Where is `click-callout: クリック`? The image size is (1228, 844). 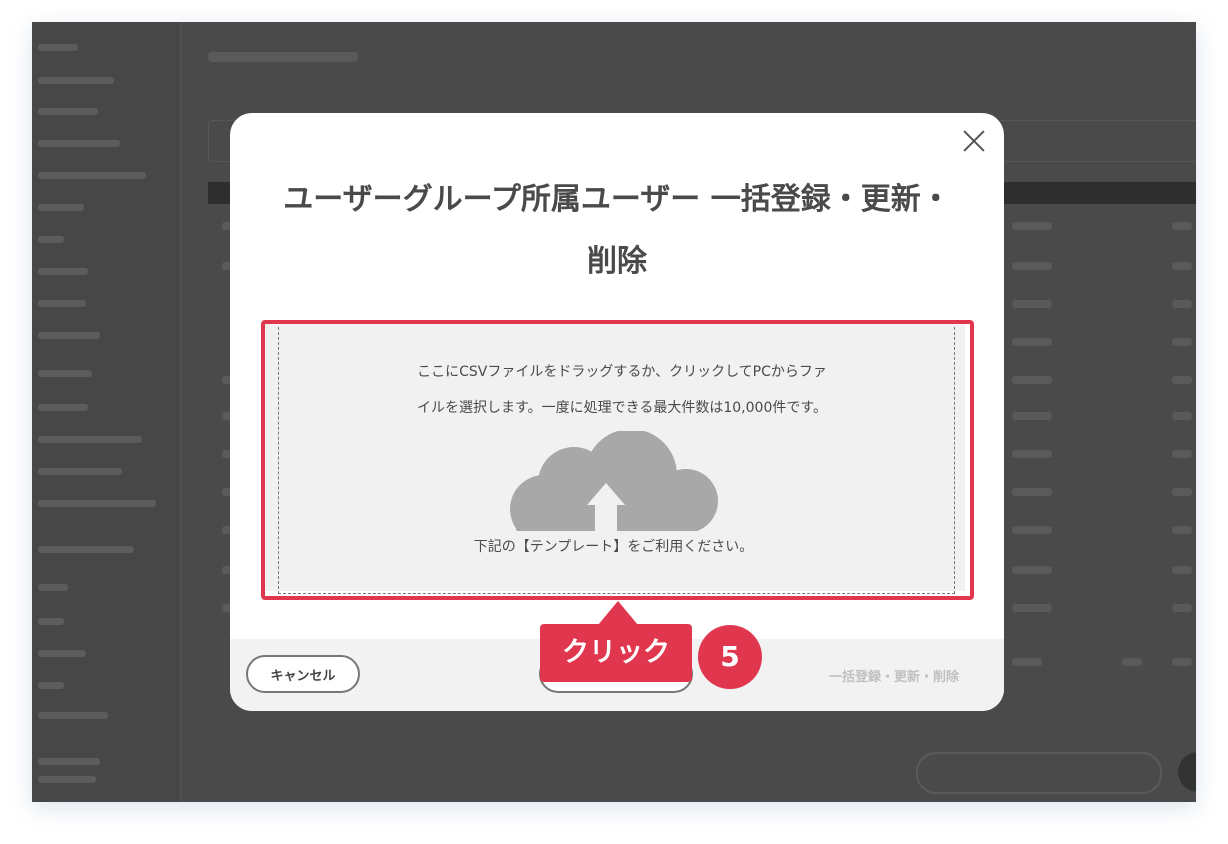
click-callout: クリック is located at coordinates (616, 653).